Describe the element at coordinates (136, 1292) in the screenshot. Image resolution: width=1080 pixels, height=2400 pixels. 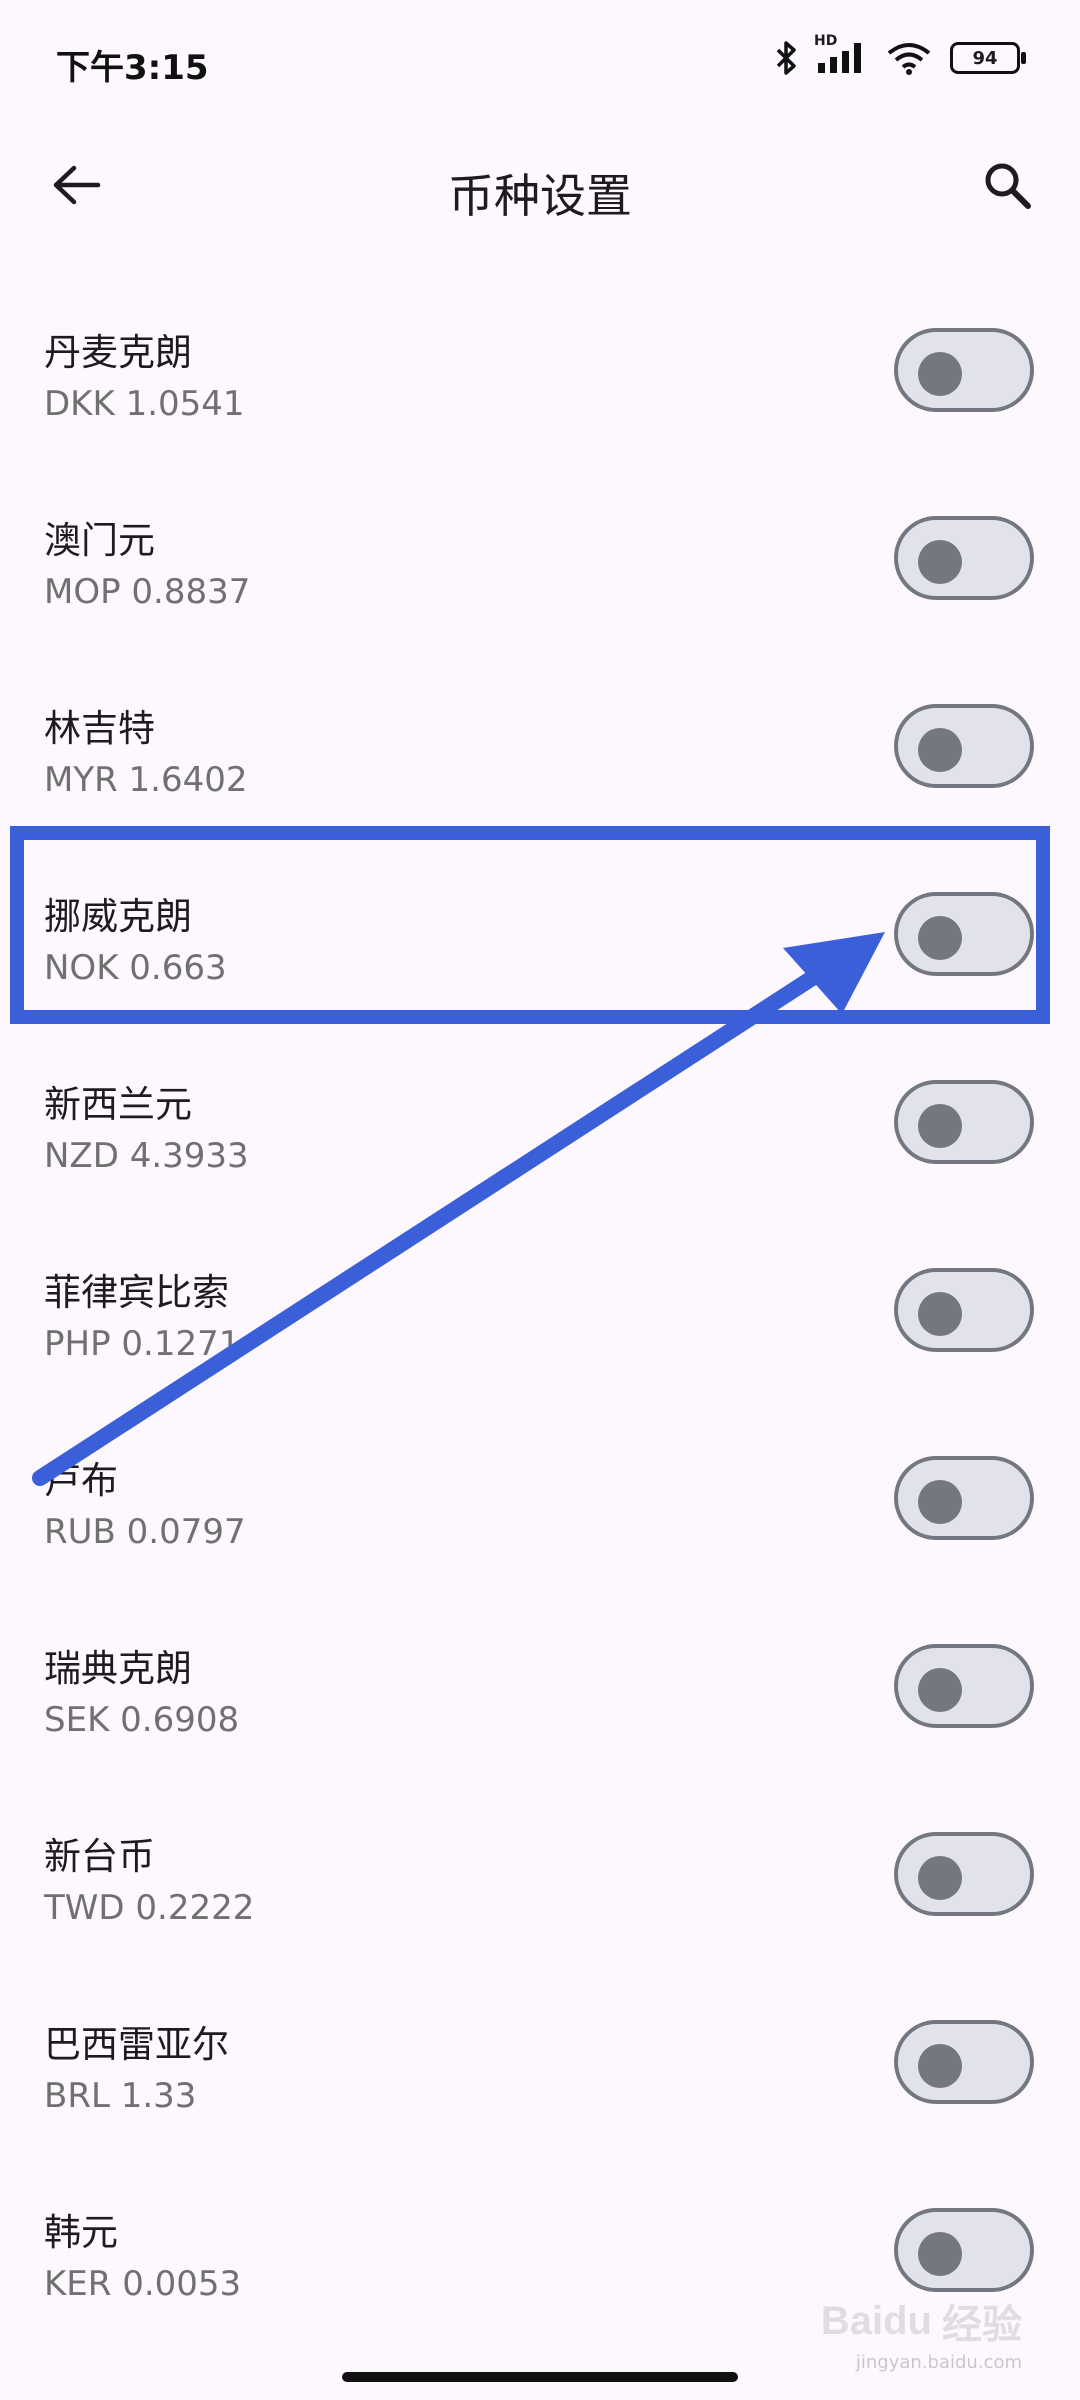
I see `currency-name: 菲律宾比索` at that location.